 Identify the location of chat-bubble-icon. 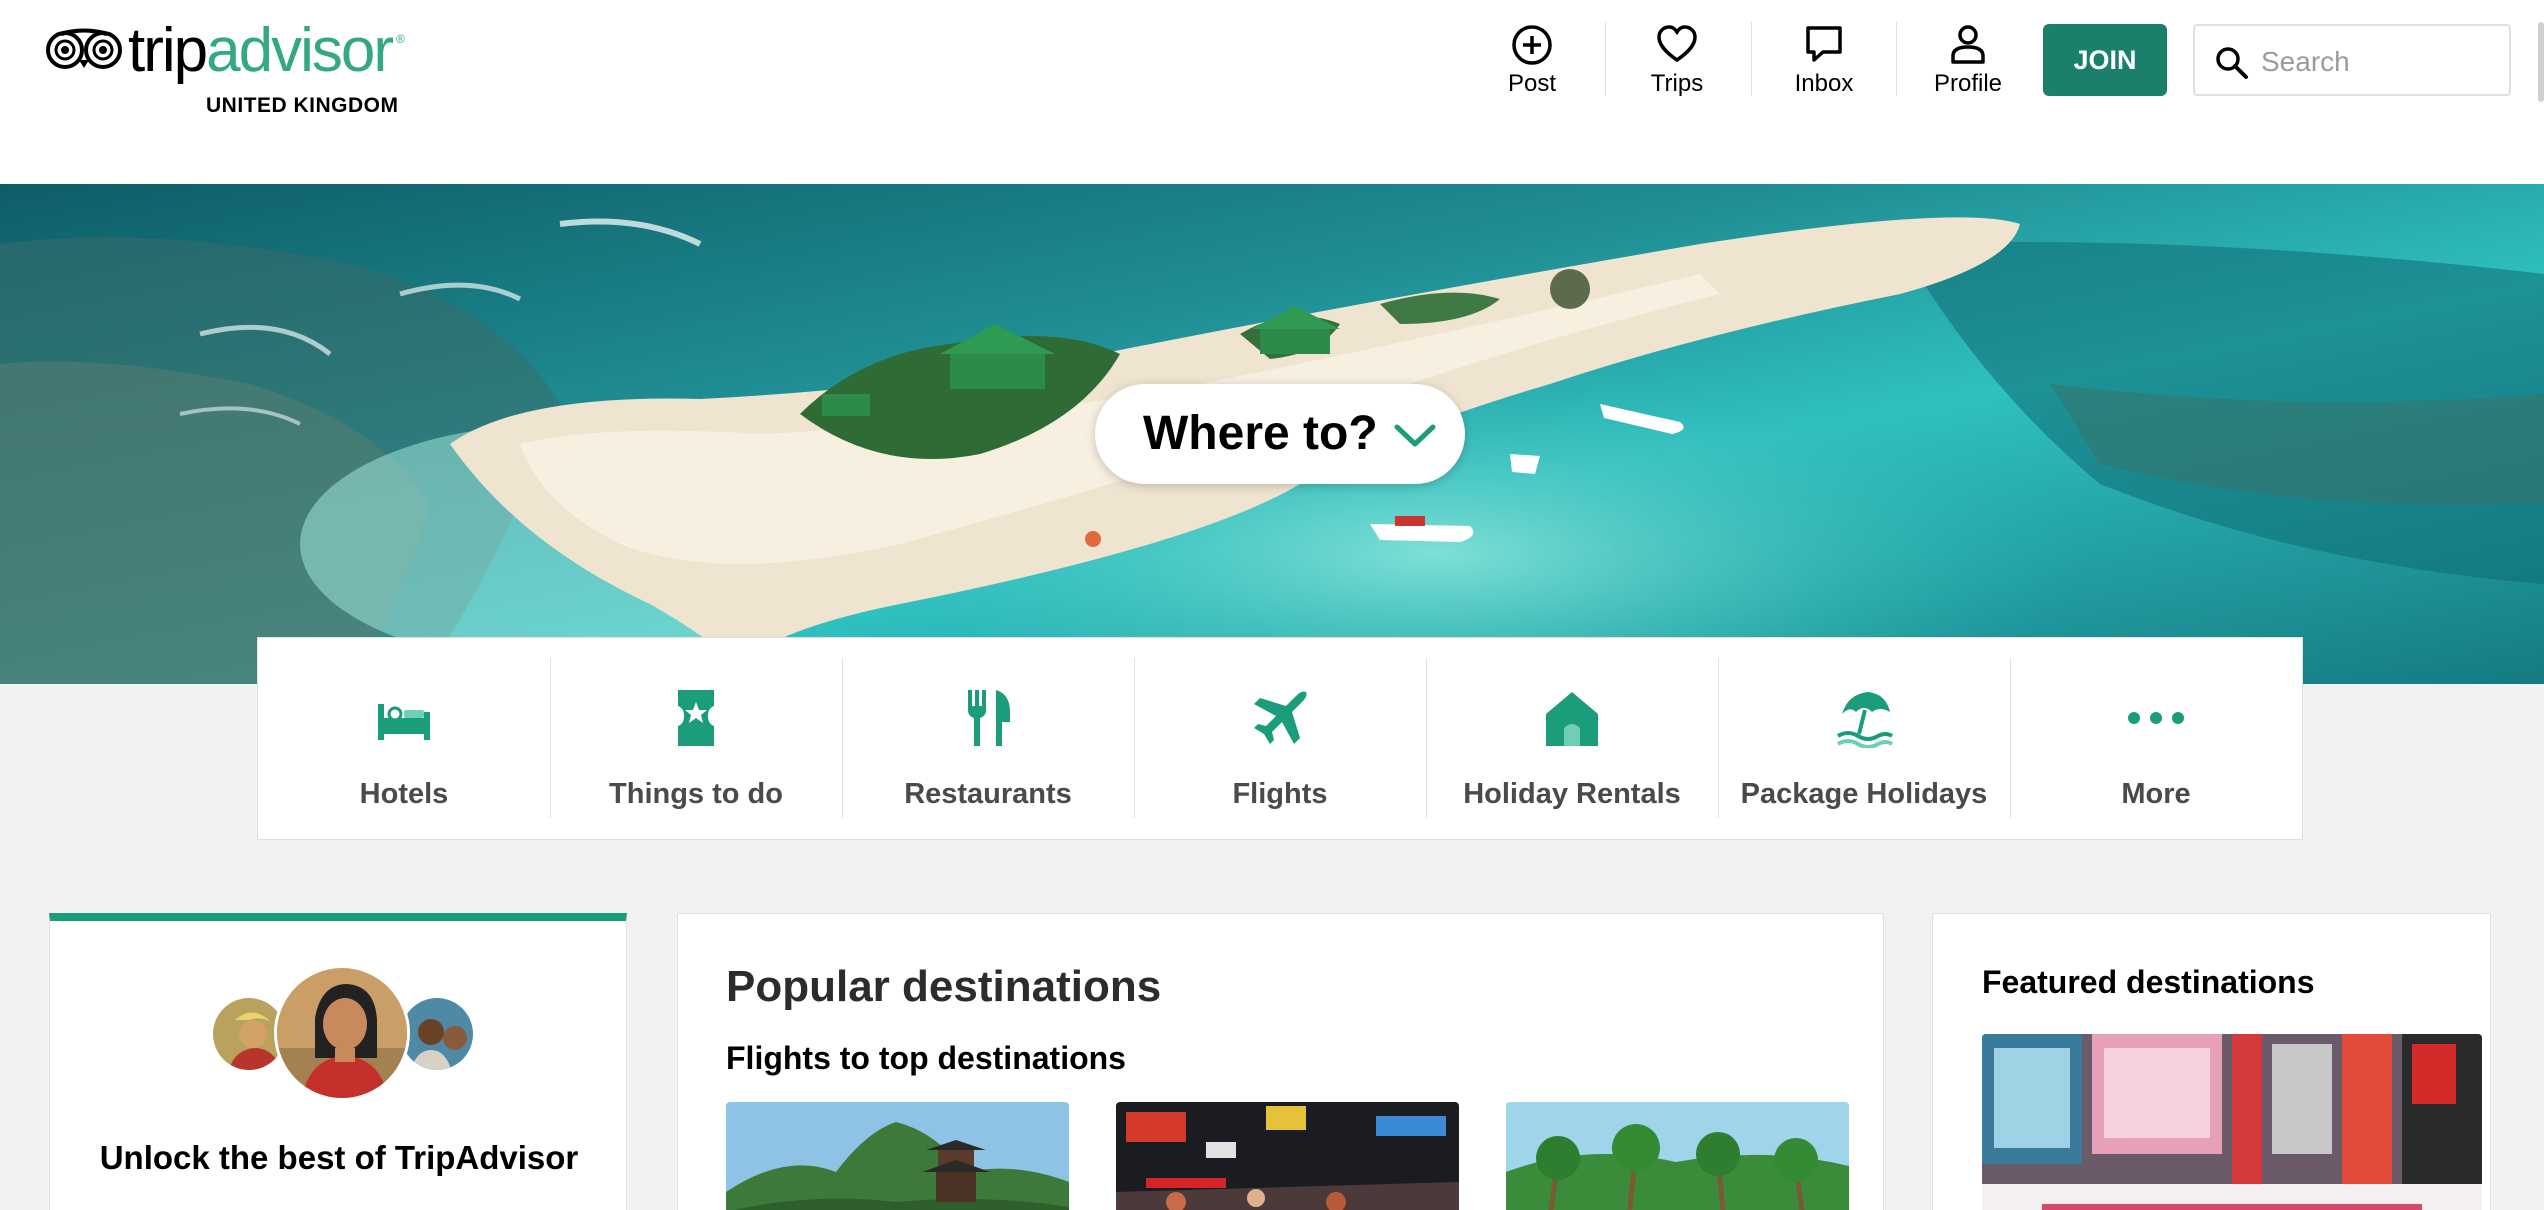
(1824, 44).